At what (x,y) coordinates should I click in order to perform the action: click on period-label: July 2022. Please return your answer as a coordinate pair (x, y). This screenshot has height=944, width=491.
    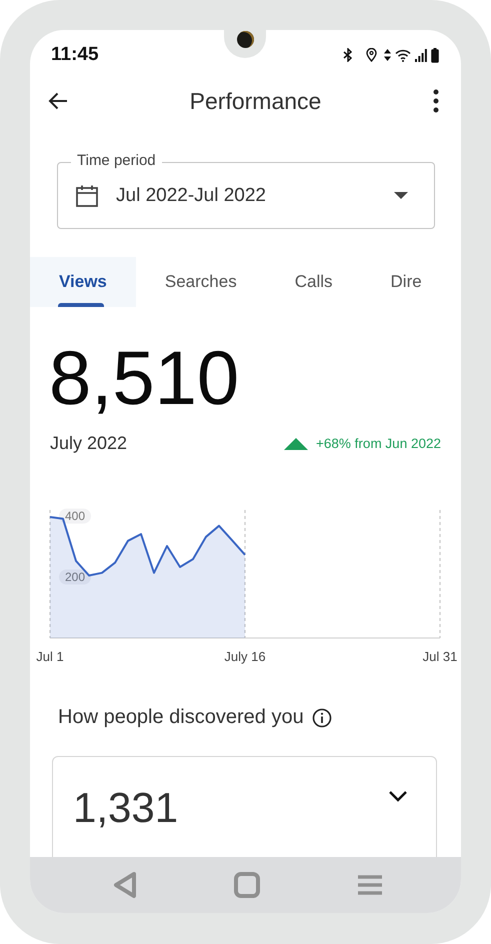
    Looking at the image, I should click on (89, 443).